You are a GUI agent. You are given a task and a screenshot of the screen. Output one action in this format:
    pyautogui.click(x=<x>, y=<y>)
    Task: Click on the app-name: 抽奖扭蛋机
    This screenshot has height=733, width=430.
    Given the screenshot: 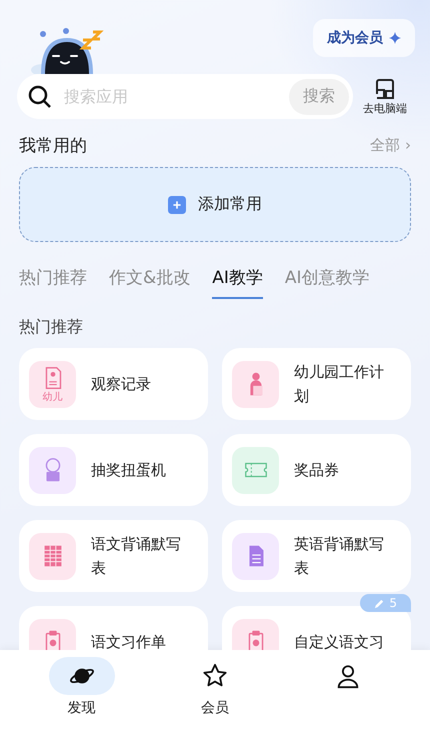 What is the action you would take?
    pyautogui.click(x=129, y=470)
    